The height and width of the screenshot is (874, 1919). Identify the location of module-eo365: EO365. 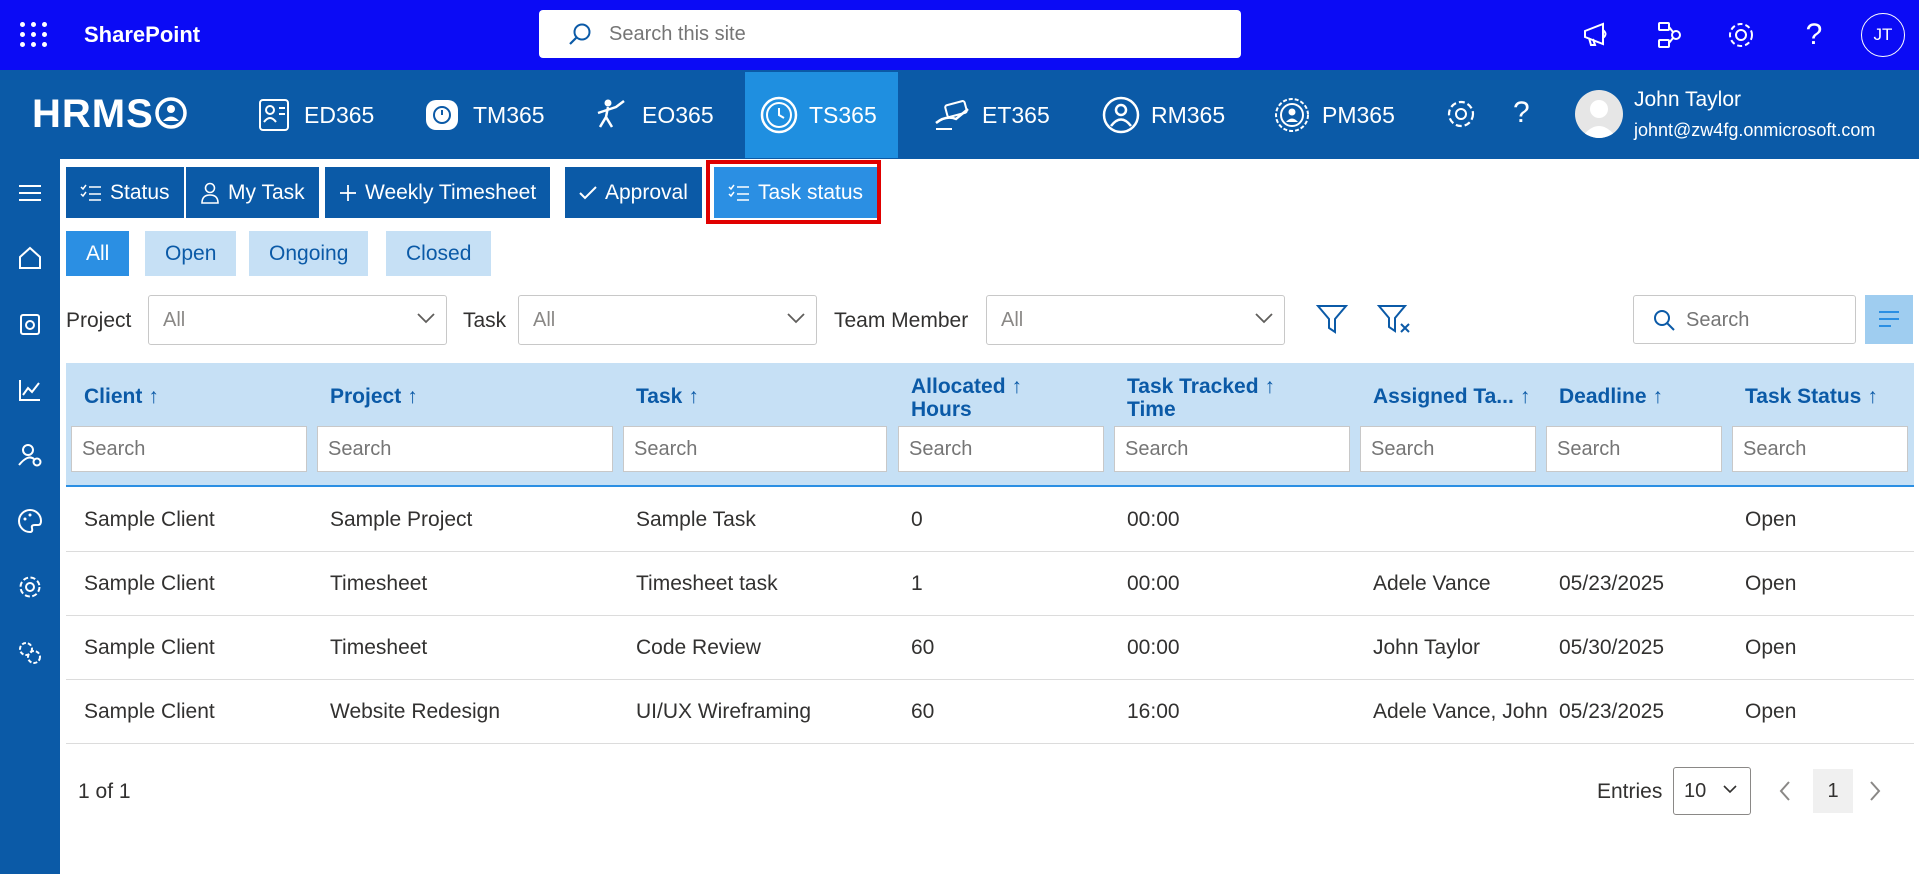
(653, 115).